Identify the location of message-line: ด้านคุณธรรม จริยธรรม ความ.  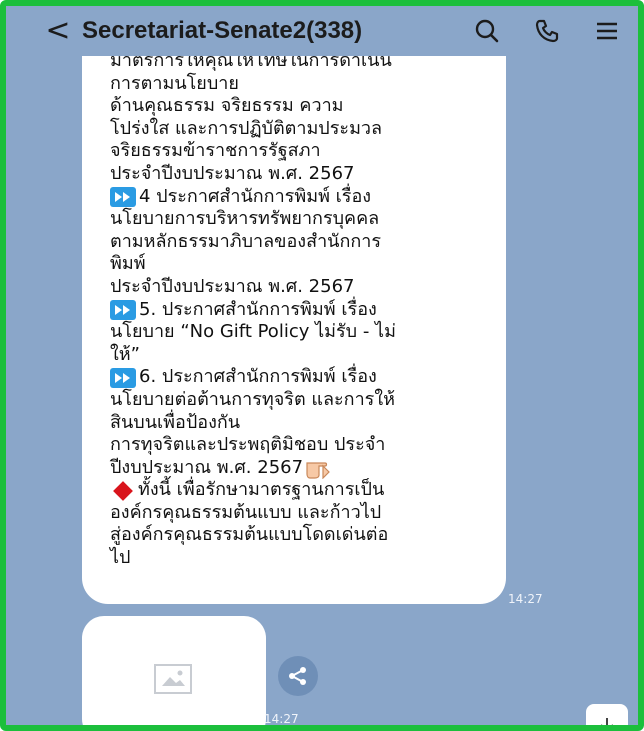
(227, 106).